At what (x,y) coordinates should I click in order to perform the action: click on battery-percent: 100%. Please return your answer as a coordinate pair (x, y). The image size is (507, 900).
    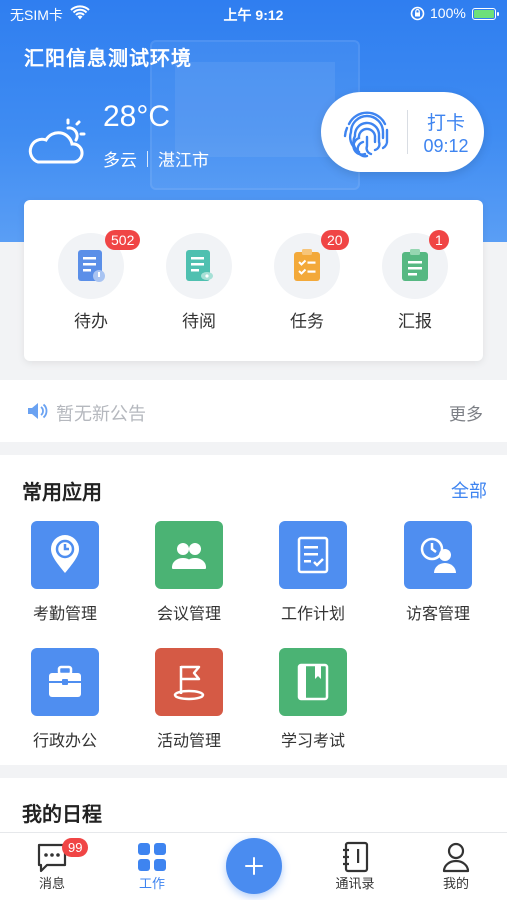
    Looking at the image, I should click on (448, 13).